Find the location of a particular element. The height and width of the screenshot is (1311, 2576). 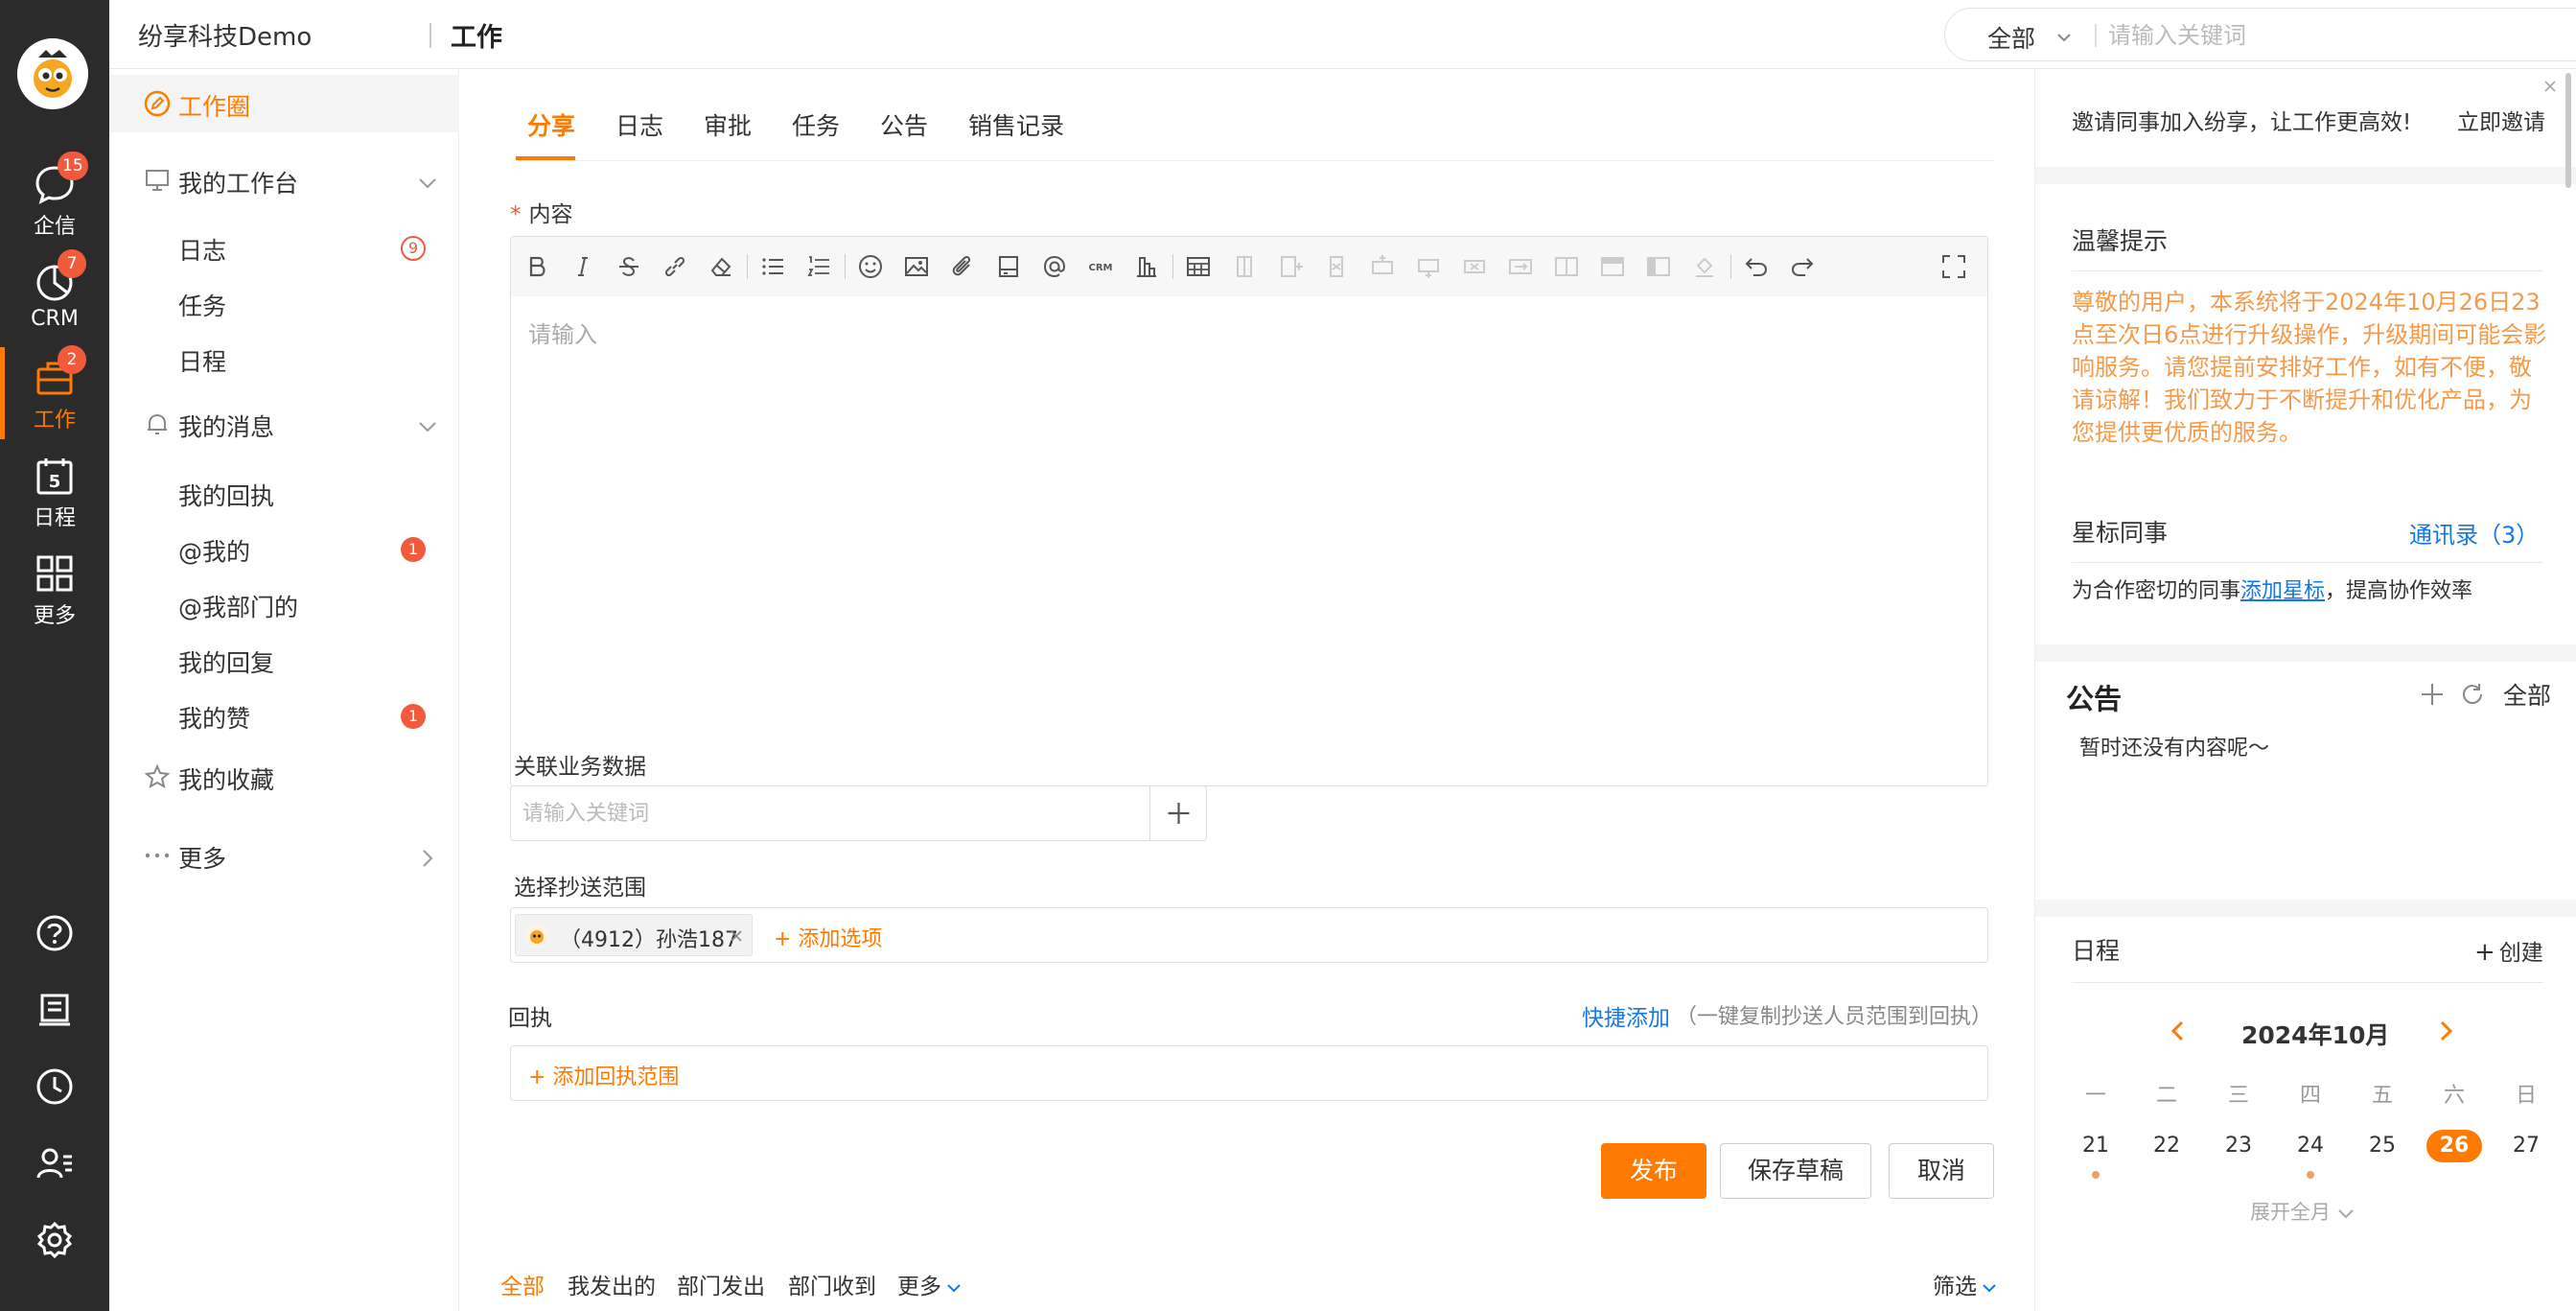

plus-icon is located at coordinates (2433, 695).